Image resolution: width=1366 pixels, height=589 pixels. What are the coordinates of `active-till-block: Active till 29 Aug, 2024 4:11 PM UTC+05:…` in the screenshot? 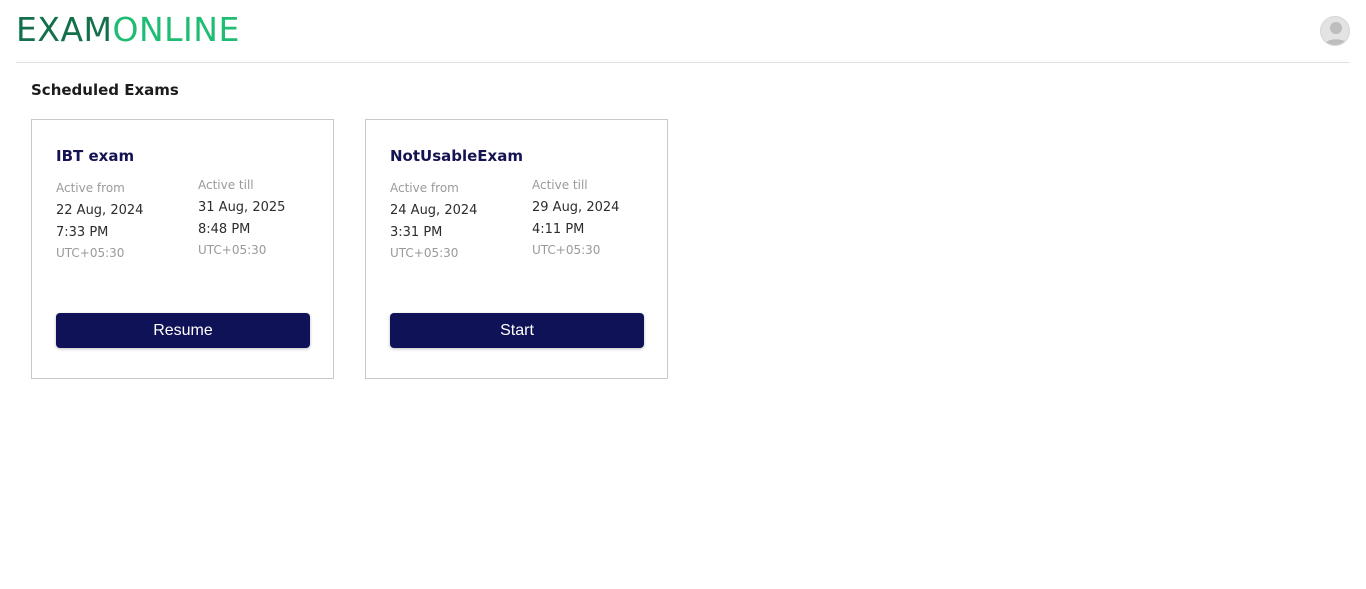 It's located at (597, 217).